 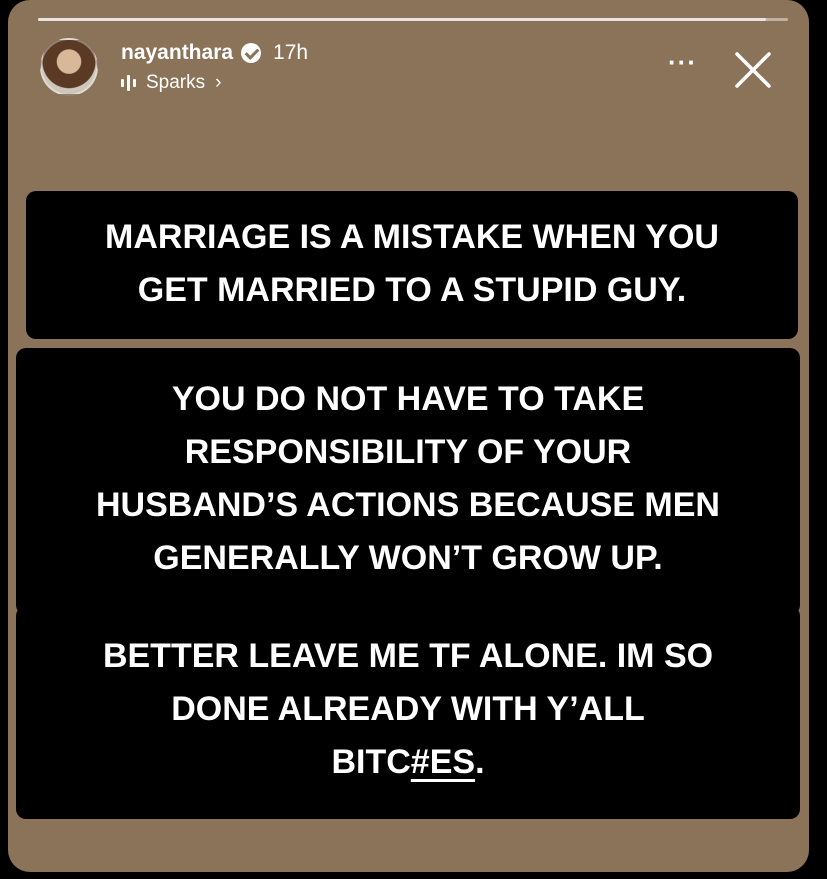 I want to click on music-title: Sparks, so click(x=175, y=83).